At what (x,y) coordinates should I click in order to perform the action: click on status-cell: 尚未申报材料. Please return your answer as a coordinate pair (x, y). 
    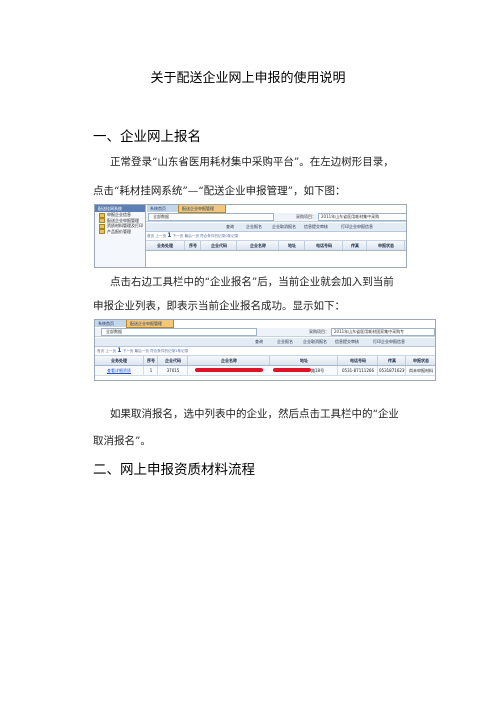
    Looking at the image, I should click on (421, 370).